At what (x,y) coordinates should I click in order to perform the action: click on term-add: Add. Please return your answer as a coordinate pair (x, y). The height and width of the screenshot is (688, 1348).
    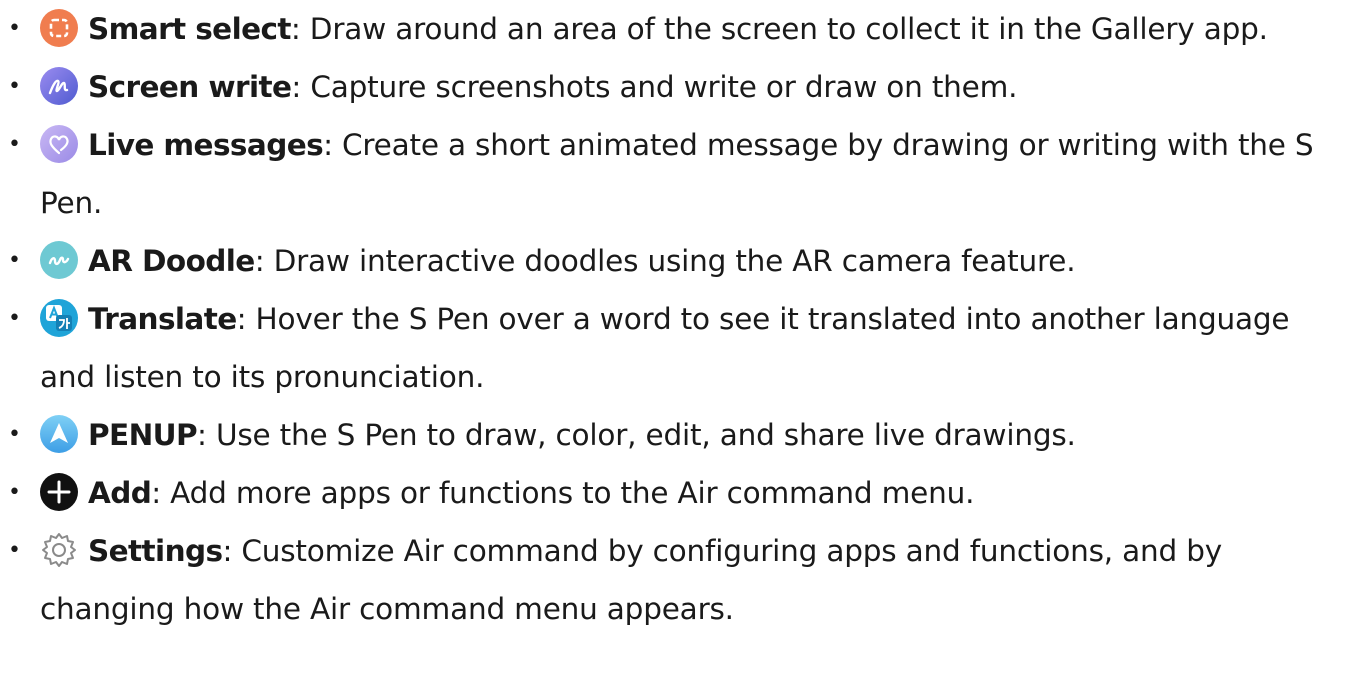
    Looking at the image, I should click on (120, 493).